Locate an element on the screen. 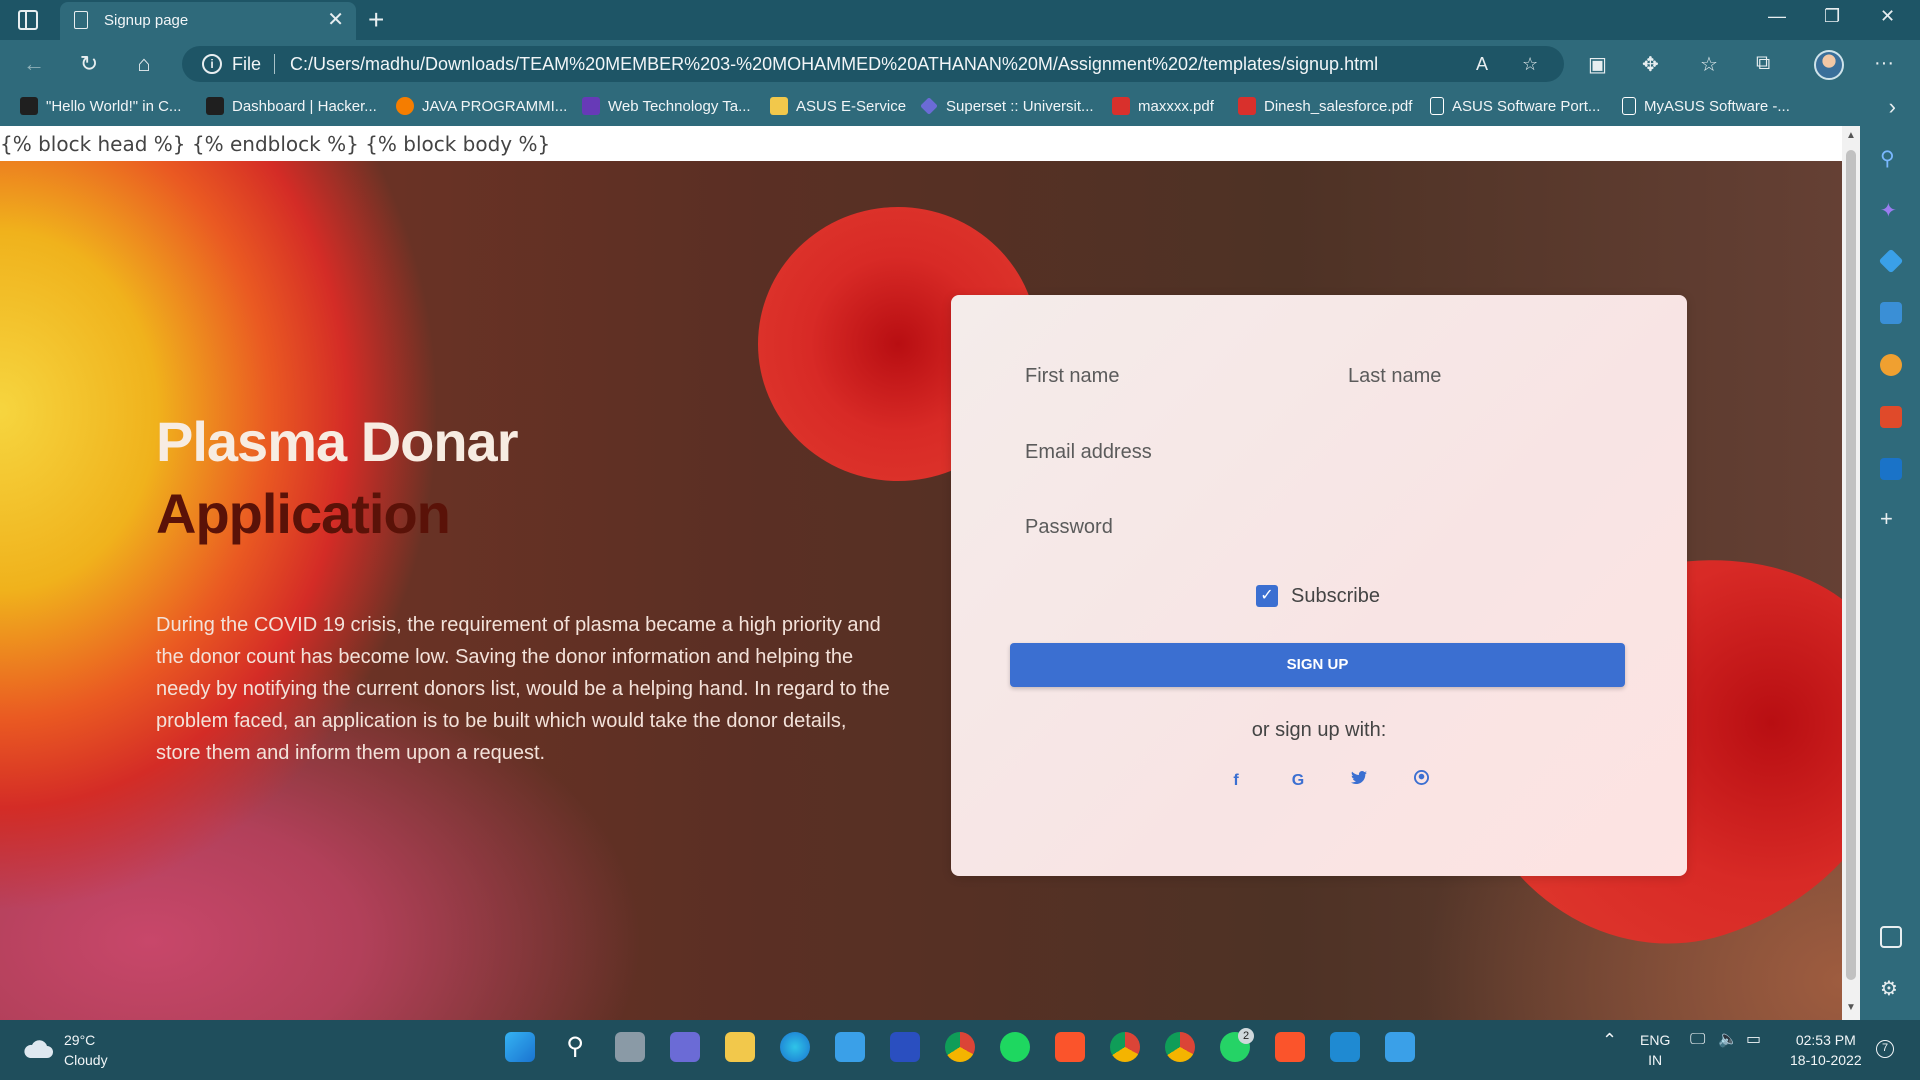 The width and height of the screenshot is (1920, 1080). hide-sidebar-icon is located at coordinates (1891, 937).